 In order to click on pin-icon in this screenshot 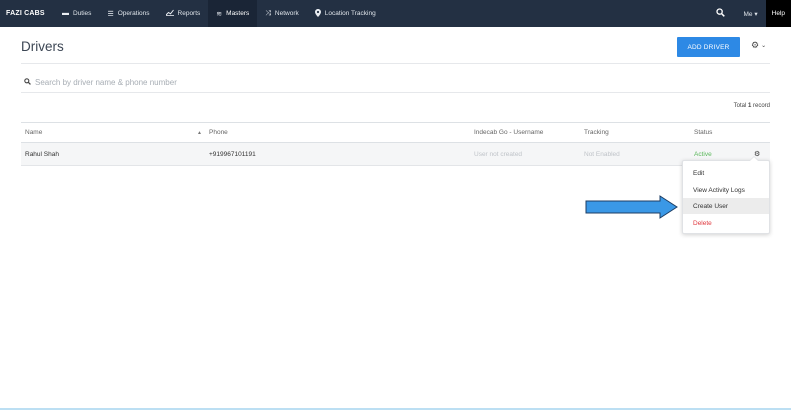, I will do `click(317, 13)`.